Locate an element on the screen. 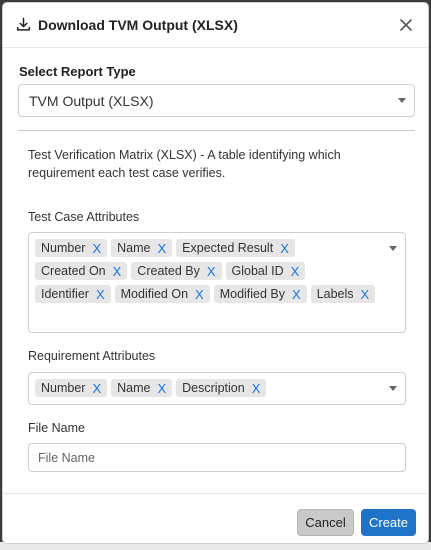 The width and height of the screenshot is (431, 550). report-type-label: Select Report Type is located at coordinates (77, 71).